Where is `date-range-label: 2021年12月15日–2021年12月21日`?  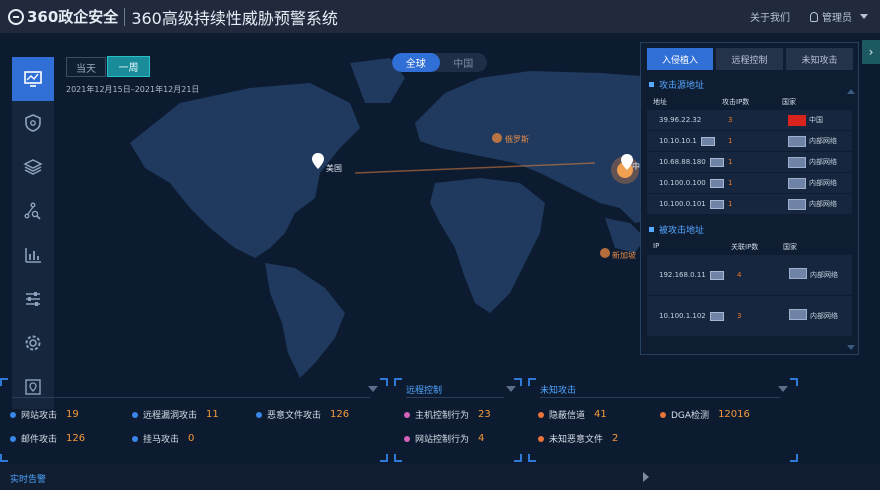 date-range-label: 2021年12月15日–2021年12月21日 is located at coordinates (133, 89).